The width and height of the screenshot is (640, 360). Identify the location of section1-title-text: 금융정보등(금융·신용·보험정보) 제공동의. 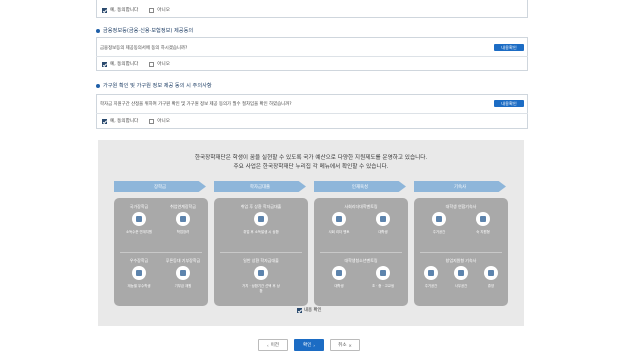
(148, 31).